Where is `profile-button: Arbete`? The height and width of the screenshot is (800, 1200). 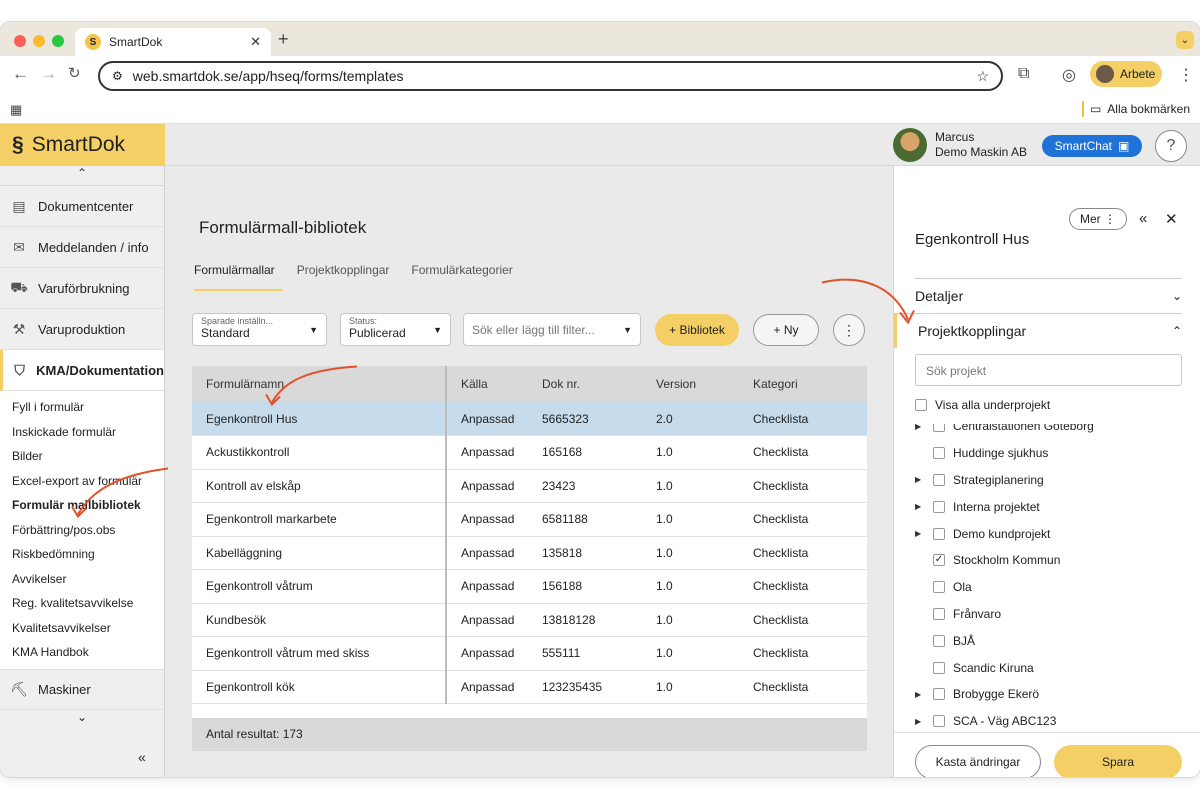 profile-button: Arbete is located at coordinates (1126, 74).